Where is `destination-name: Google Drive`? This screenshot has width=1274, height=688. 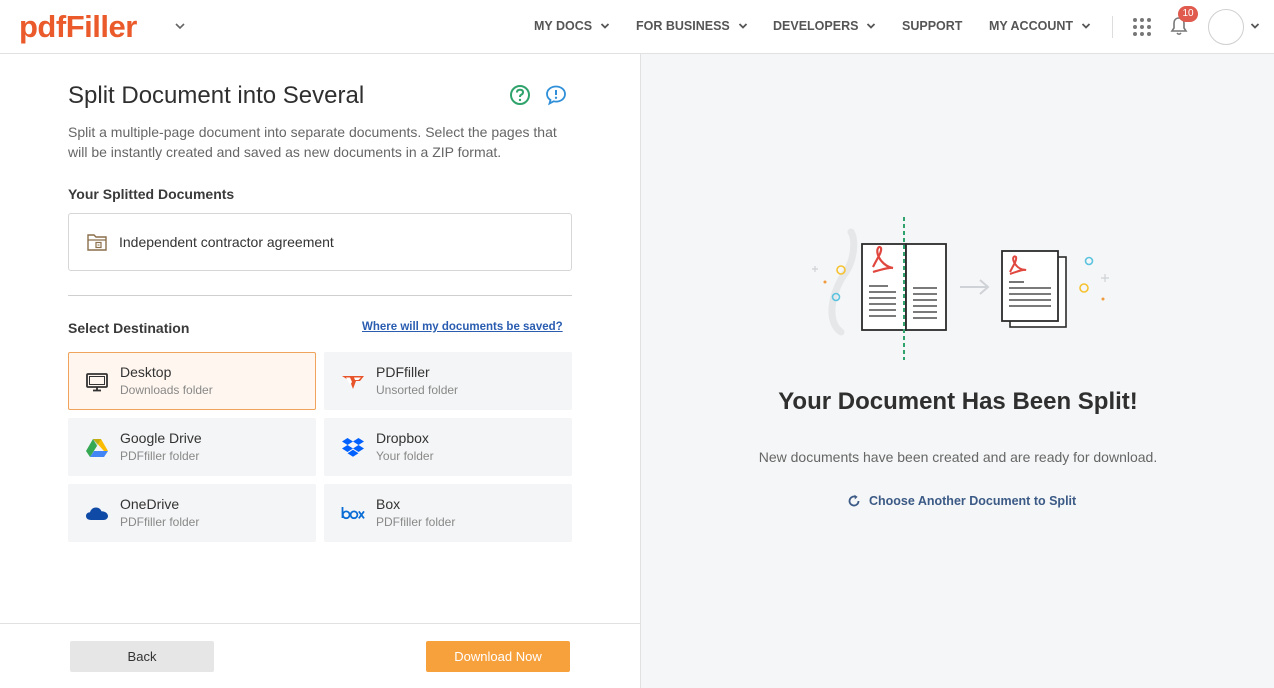
destination-name: Google Drive is located at coordinates (161, 438).